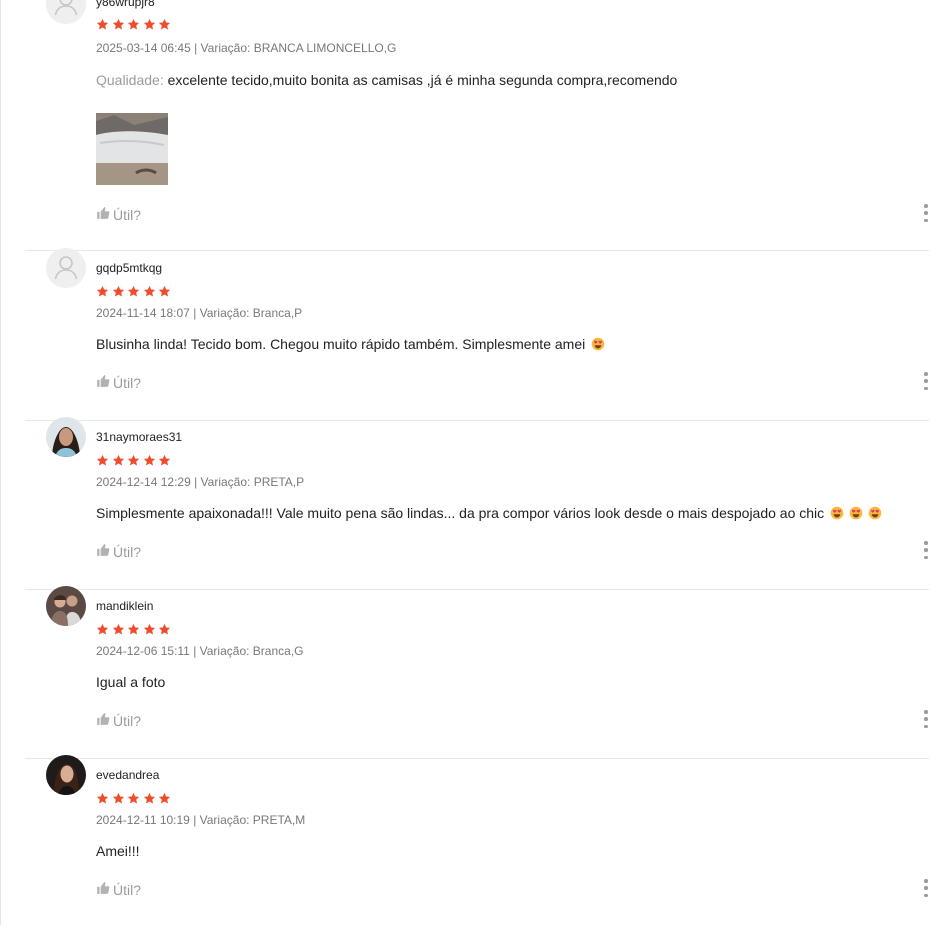  Describe the element at coordinates (278, 651) in the screenshot. I see `review-variation: Branca,G` at that location.